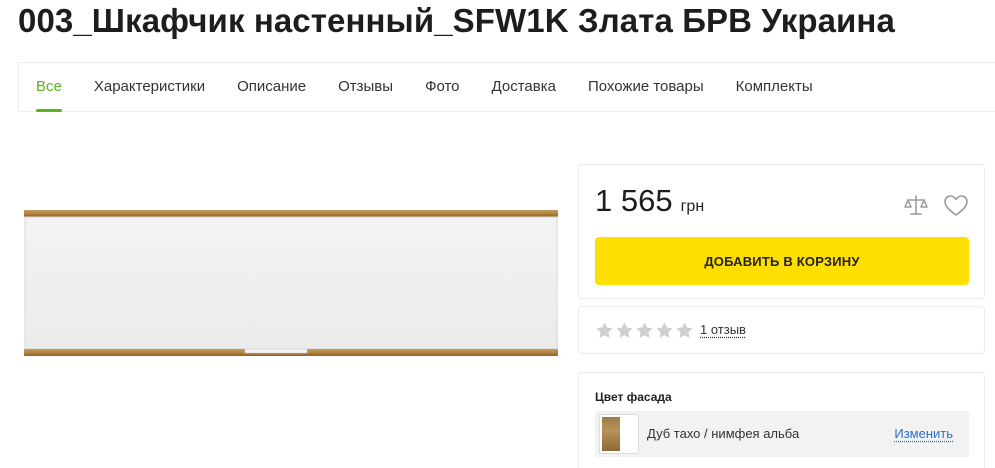 The image size is (995, 468). Describe the element at coordinates (781, 231) in the screenshot. I see `price-panel: 1 565 грн ДОБАВИТЬ В КОРЗИНУ` at that location.